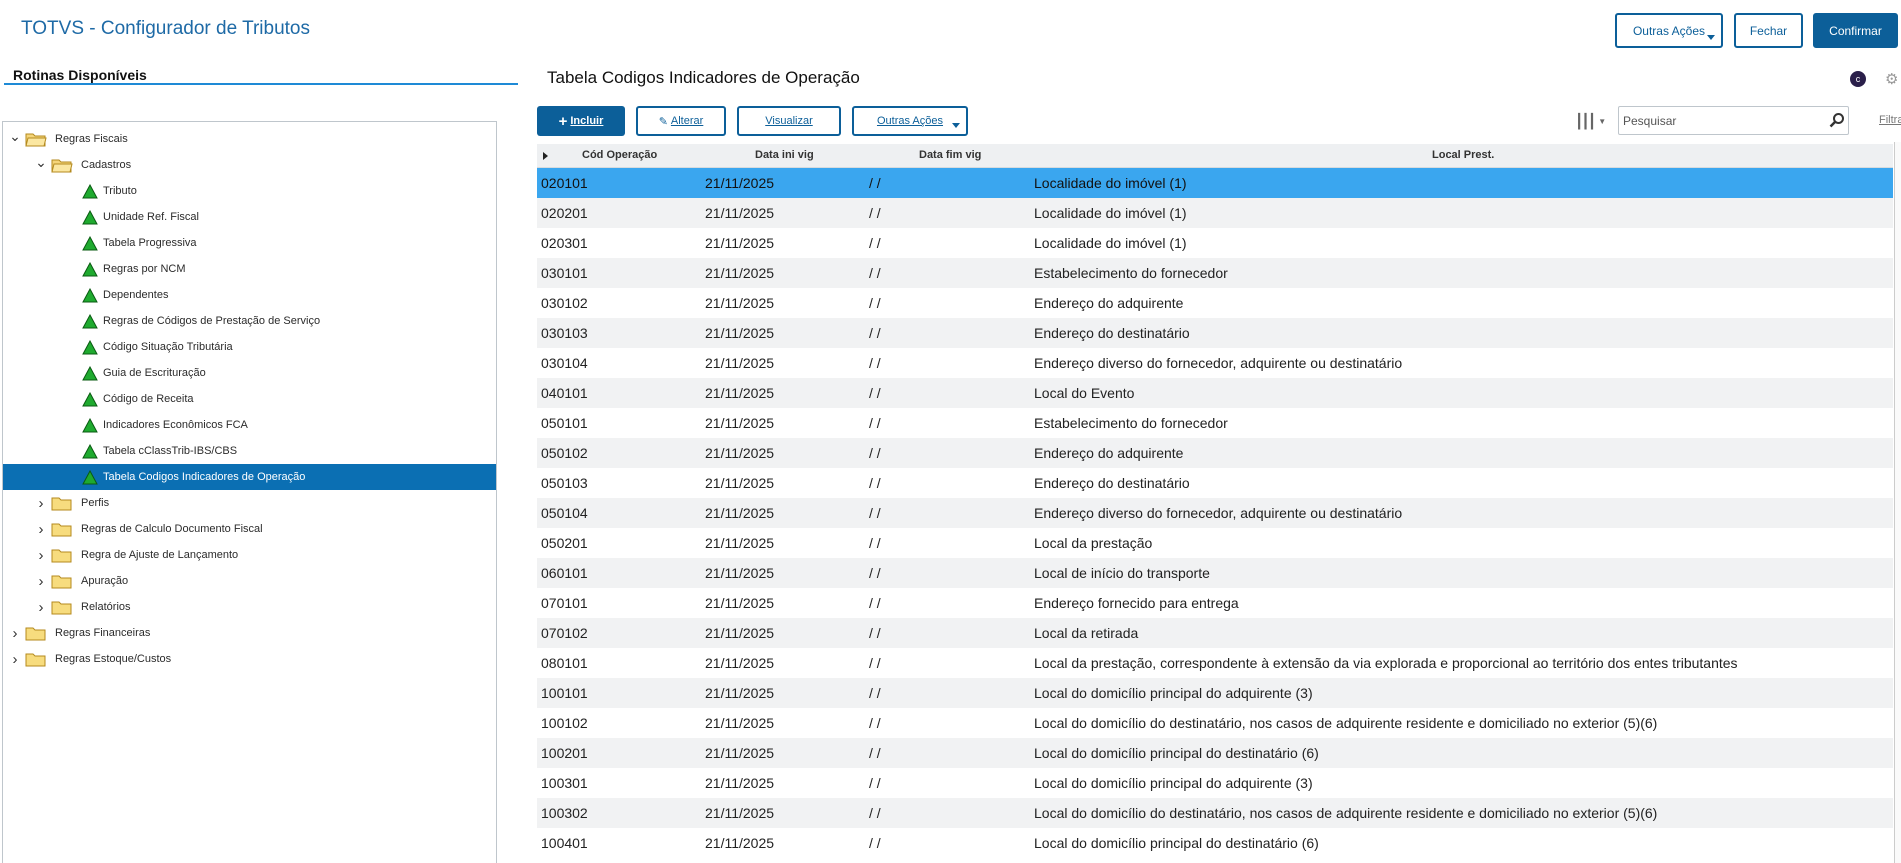 Image resolution: width=1901 pixels, height=863 pixels. I want to click on incluir-button: + Incluir, so click(581, 121).